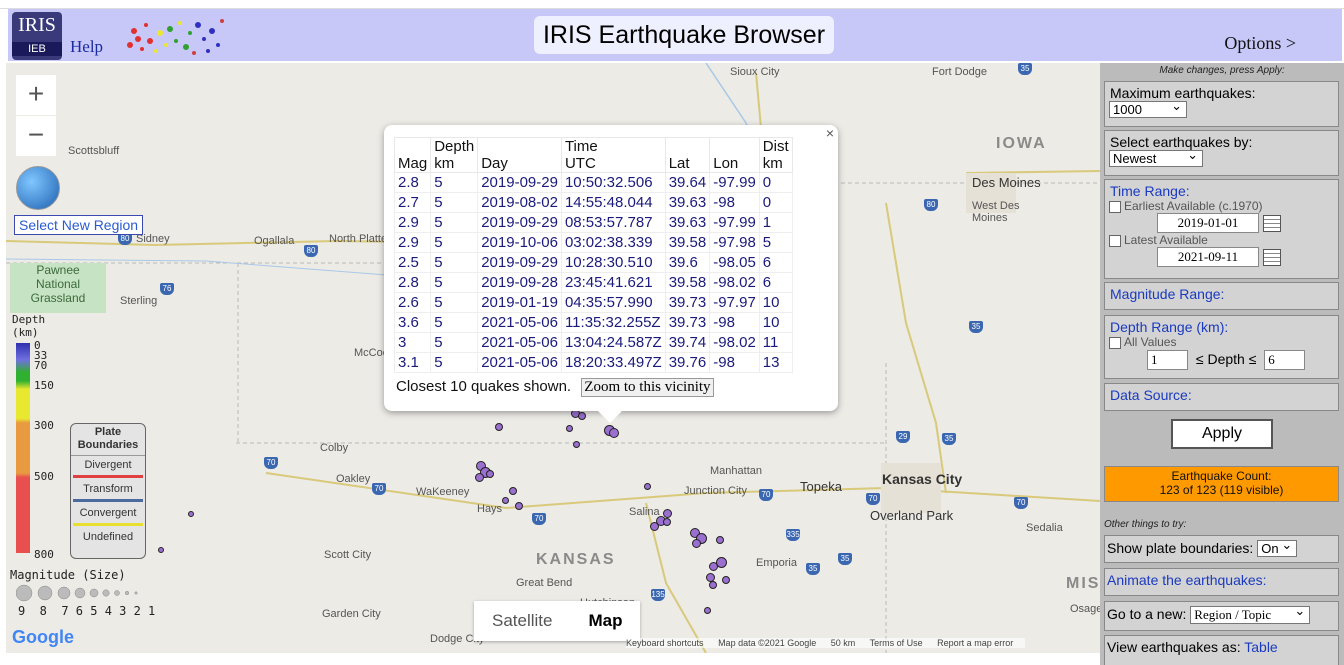 The height and width of the screenshot is (665, 1344). What do you see at coordinates (522, 621) in the screenshot?
I see `satellite-button: Satellite` at bounding box center [522, 621].